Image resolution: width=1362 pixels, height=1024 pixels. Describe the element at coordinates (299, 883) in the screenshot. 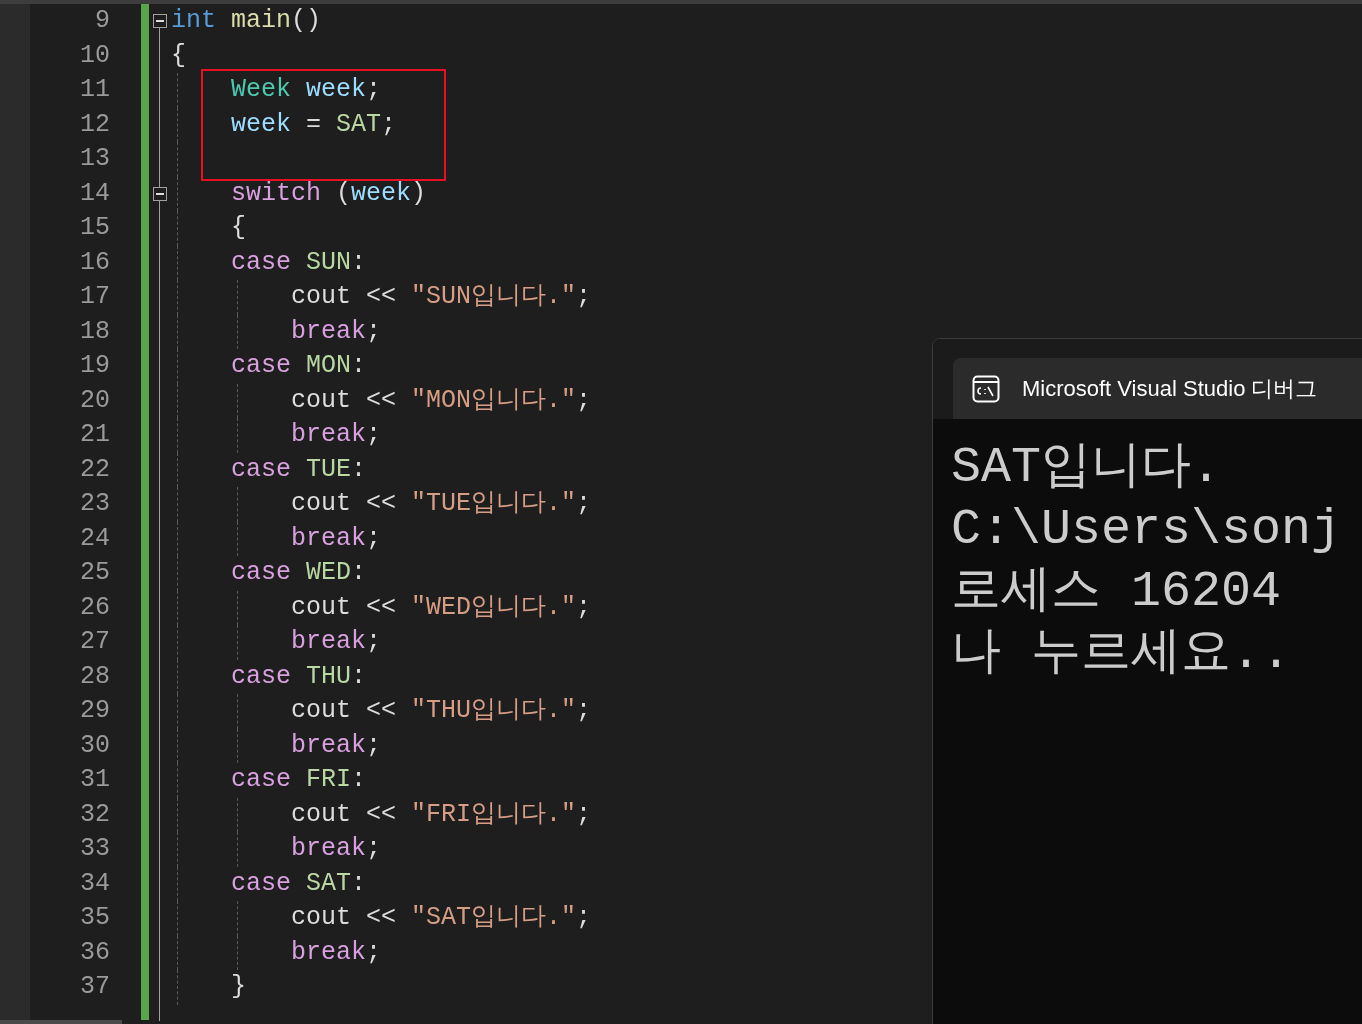

I see `code-line: case SAT:` at that location.